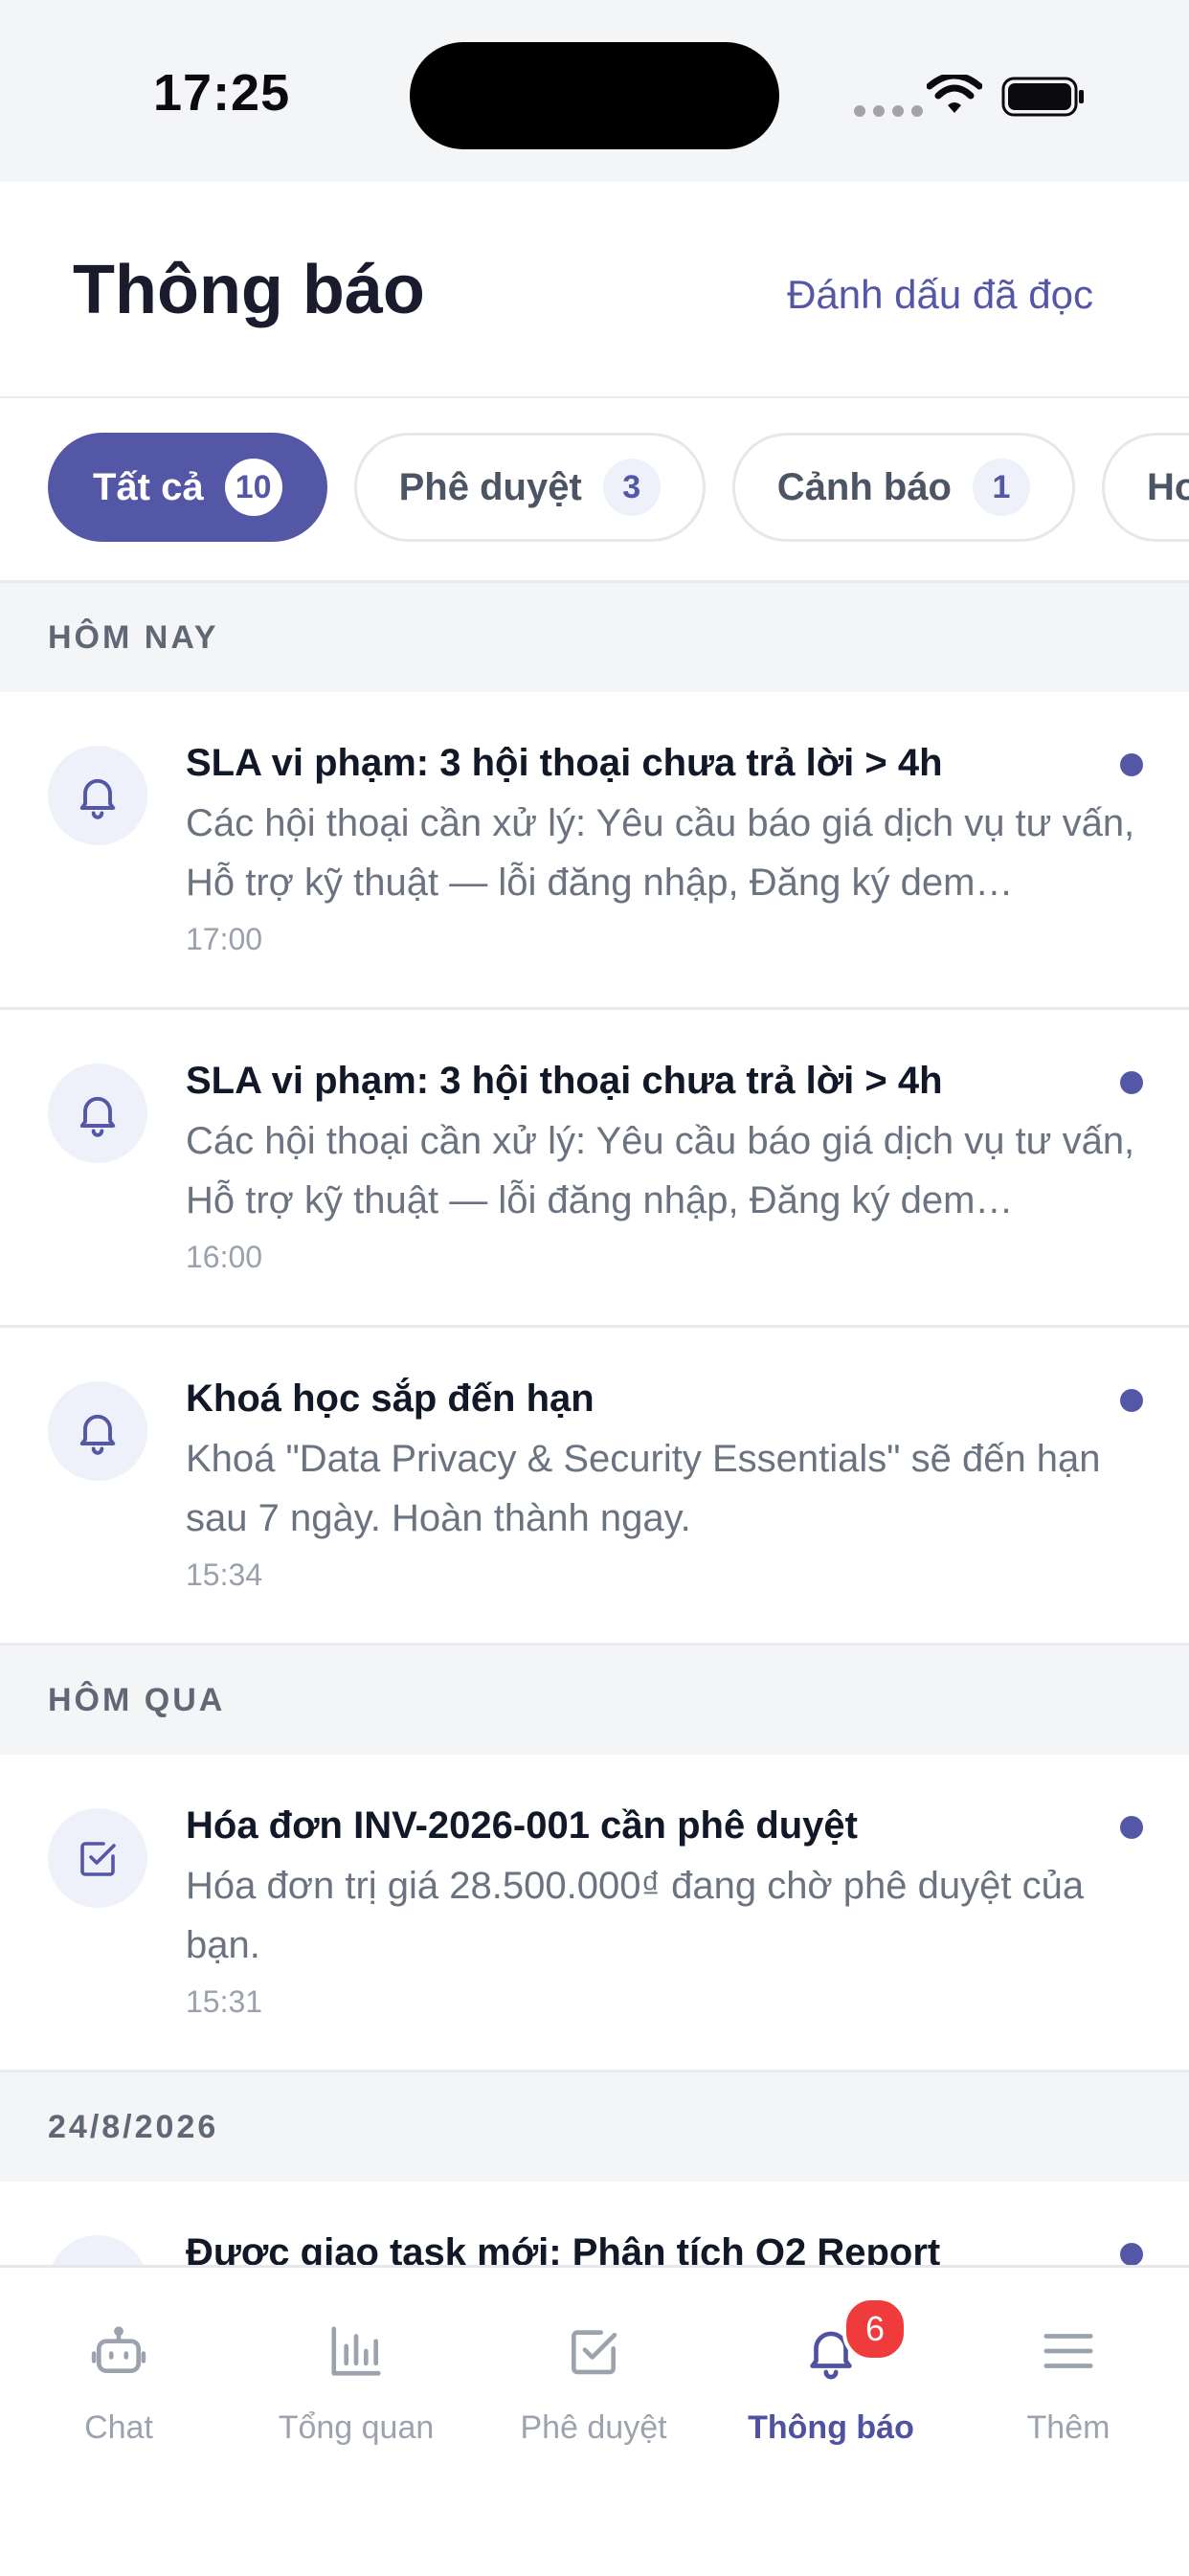 Image resolution: width=1189 pixels, height=2576 pixels. Describe the element at coordinates (888, 111) in the screenshot. I see `cellular-signal-icon` at that location.